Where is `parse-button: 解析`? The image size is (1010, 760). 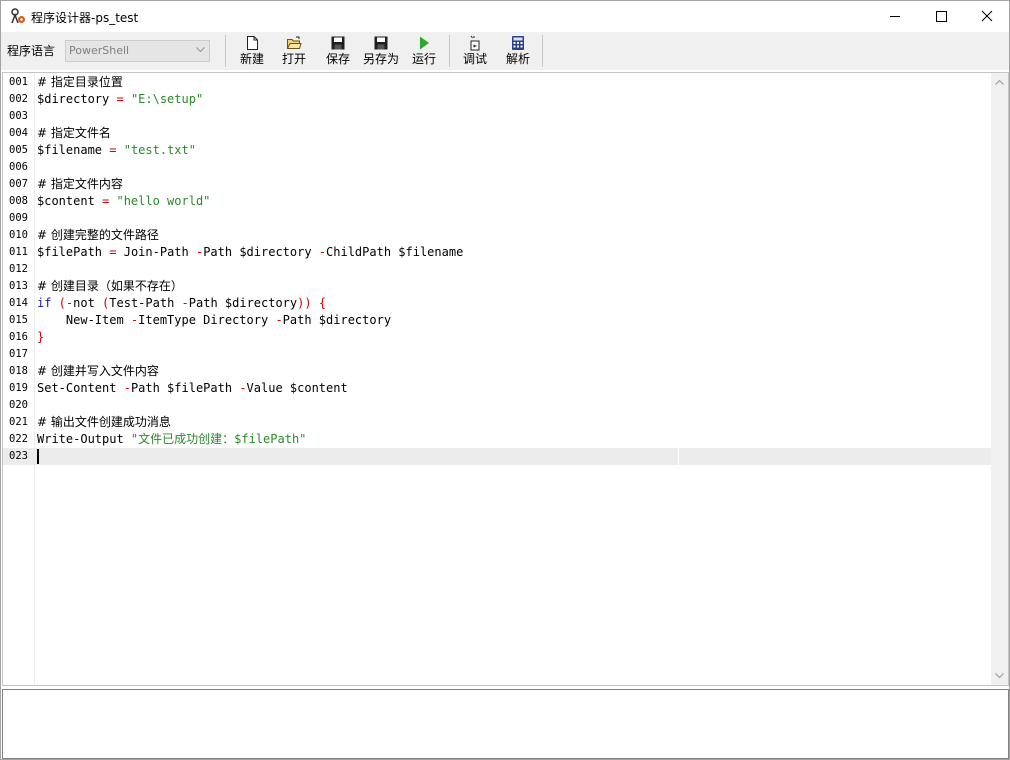
parse-button: 解析 is located at coordinates (518, 51).